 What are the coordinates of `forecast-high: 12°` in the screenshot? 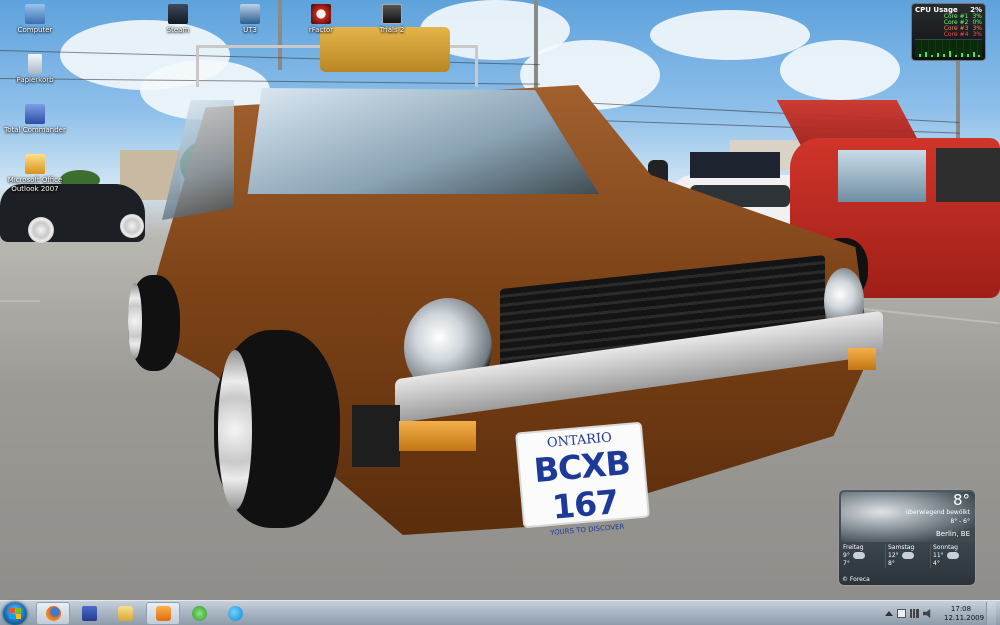 It's located at (893, 555).